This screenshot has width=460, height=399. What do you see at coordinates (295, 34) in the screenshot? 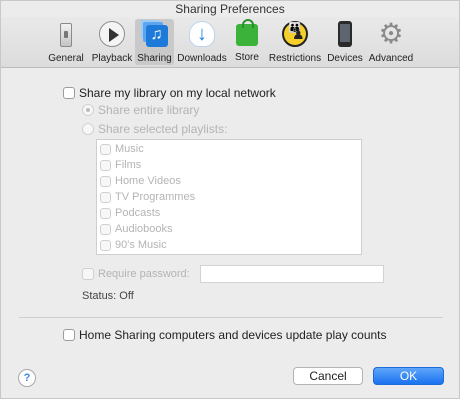
I see `restrictions-icon: ♟` at bounding box center [295, 34].